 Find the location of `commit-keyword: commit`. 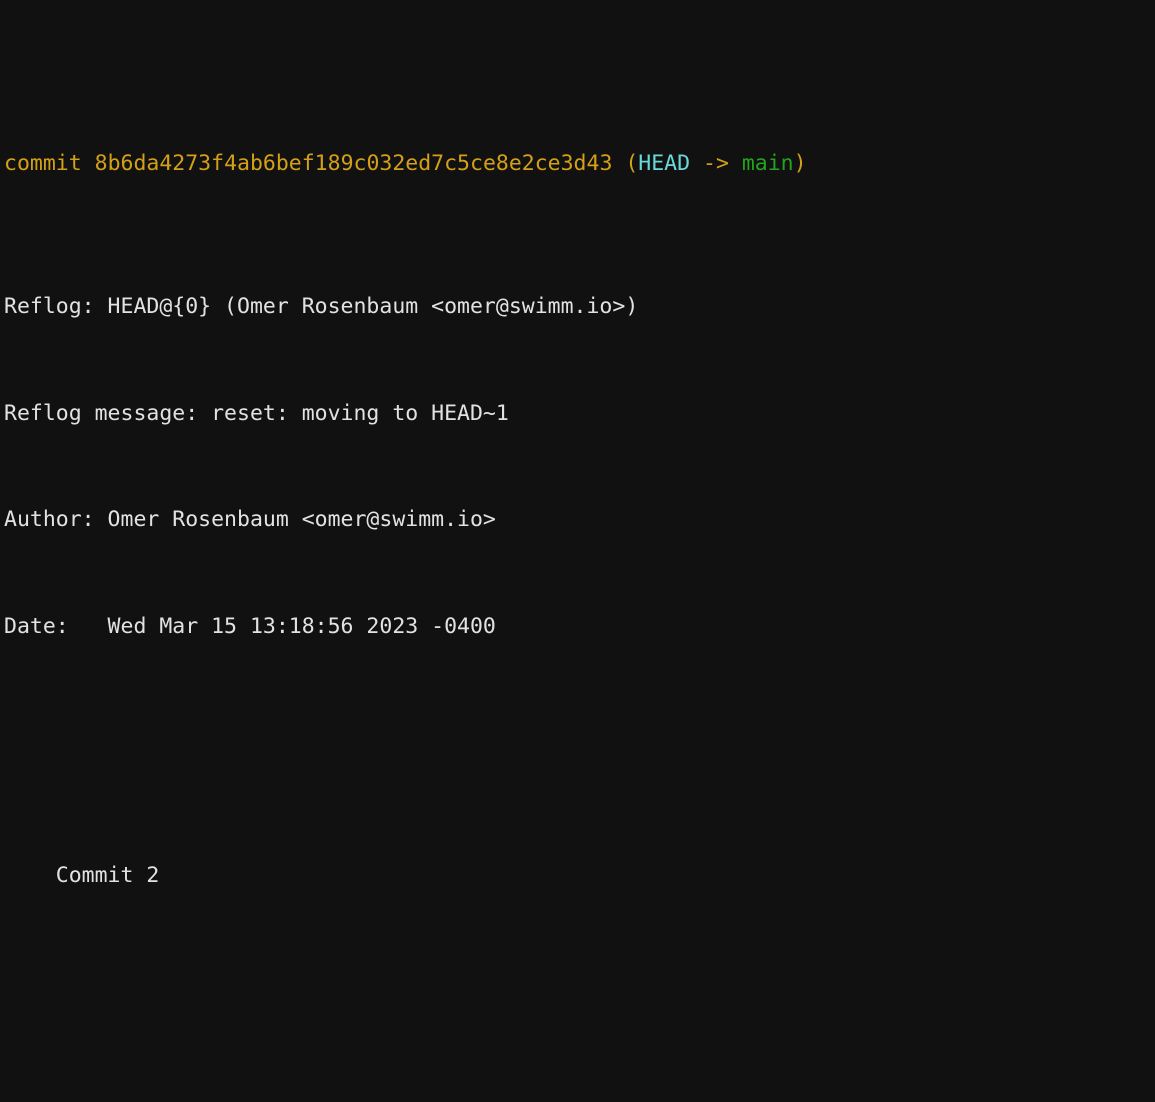

commit-keyword: commit is located at coordinates (43, 164).